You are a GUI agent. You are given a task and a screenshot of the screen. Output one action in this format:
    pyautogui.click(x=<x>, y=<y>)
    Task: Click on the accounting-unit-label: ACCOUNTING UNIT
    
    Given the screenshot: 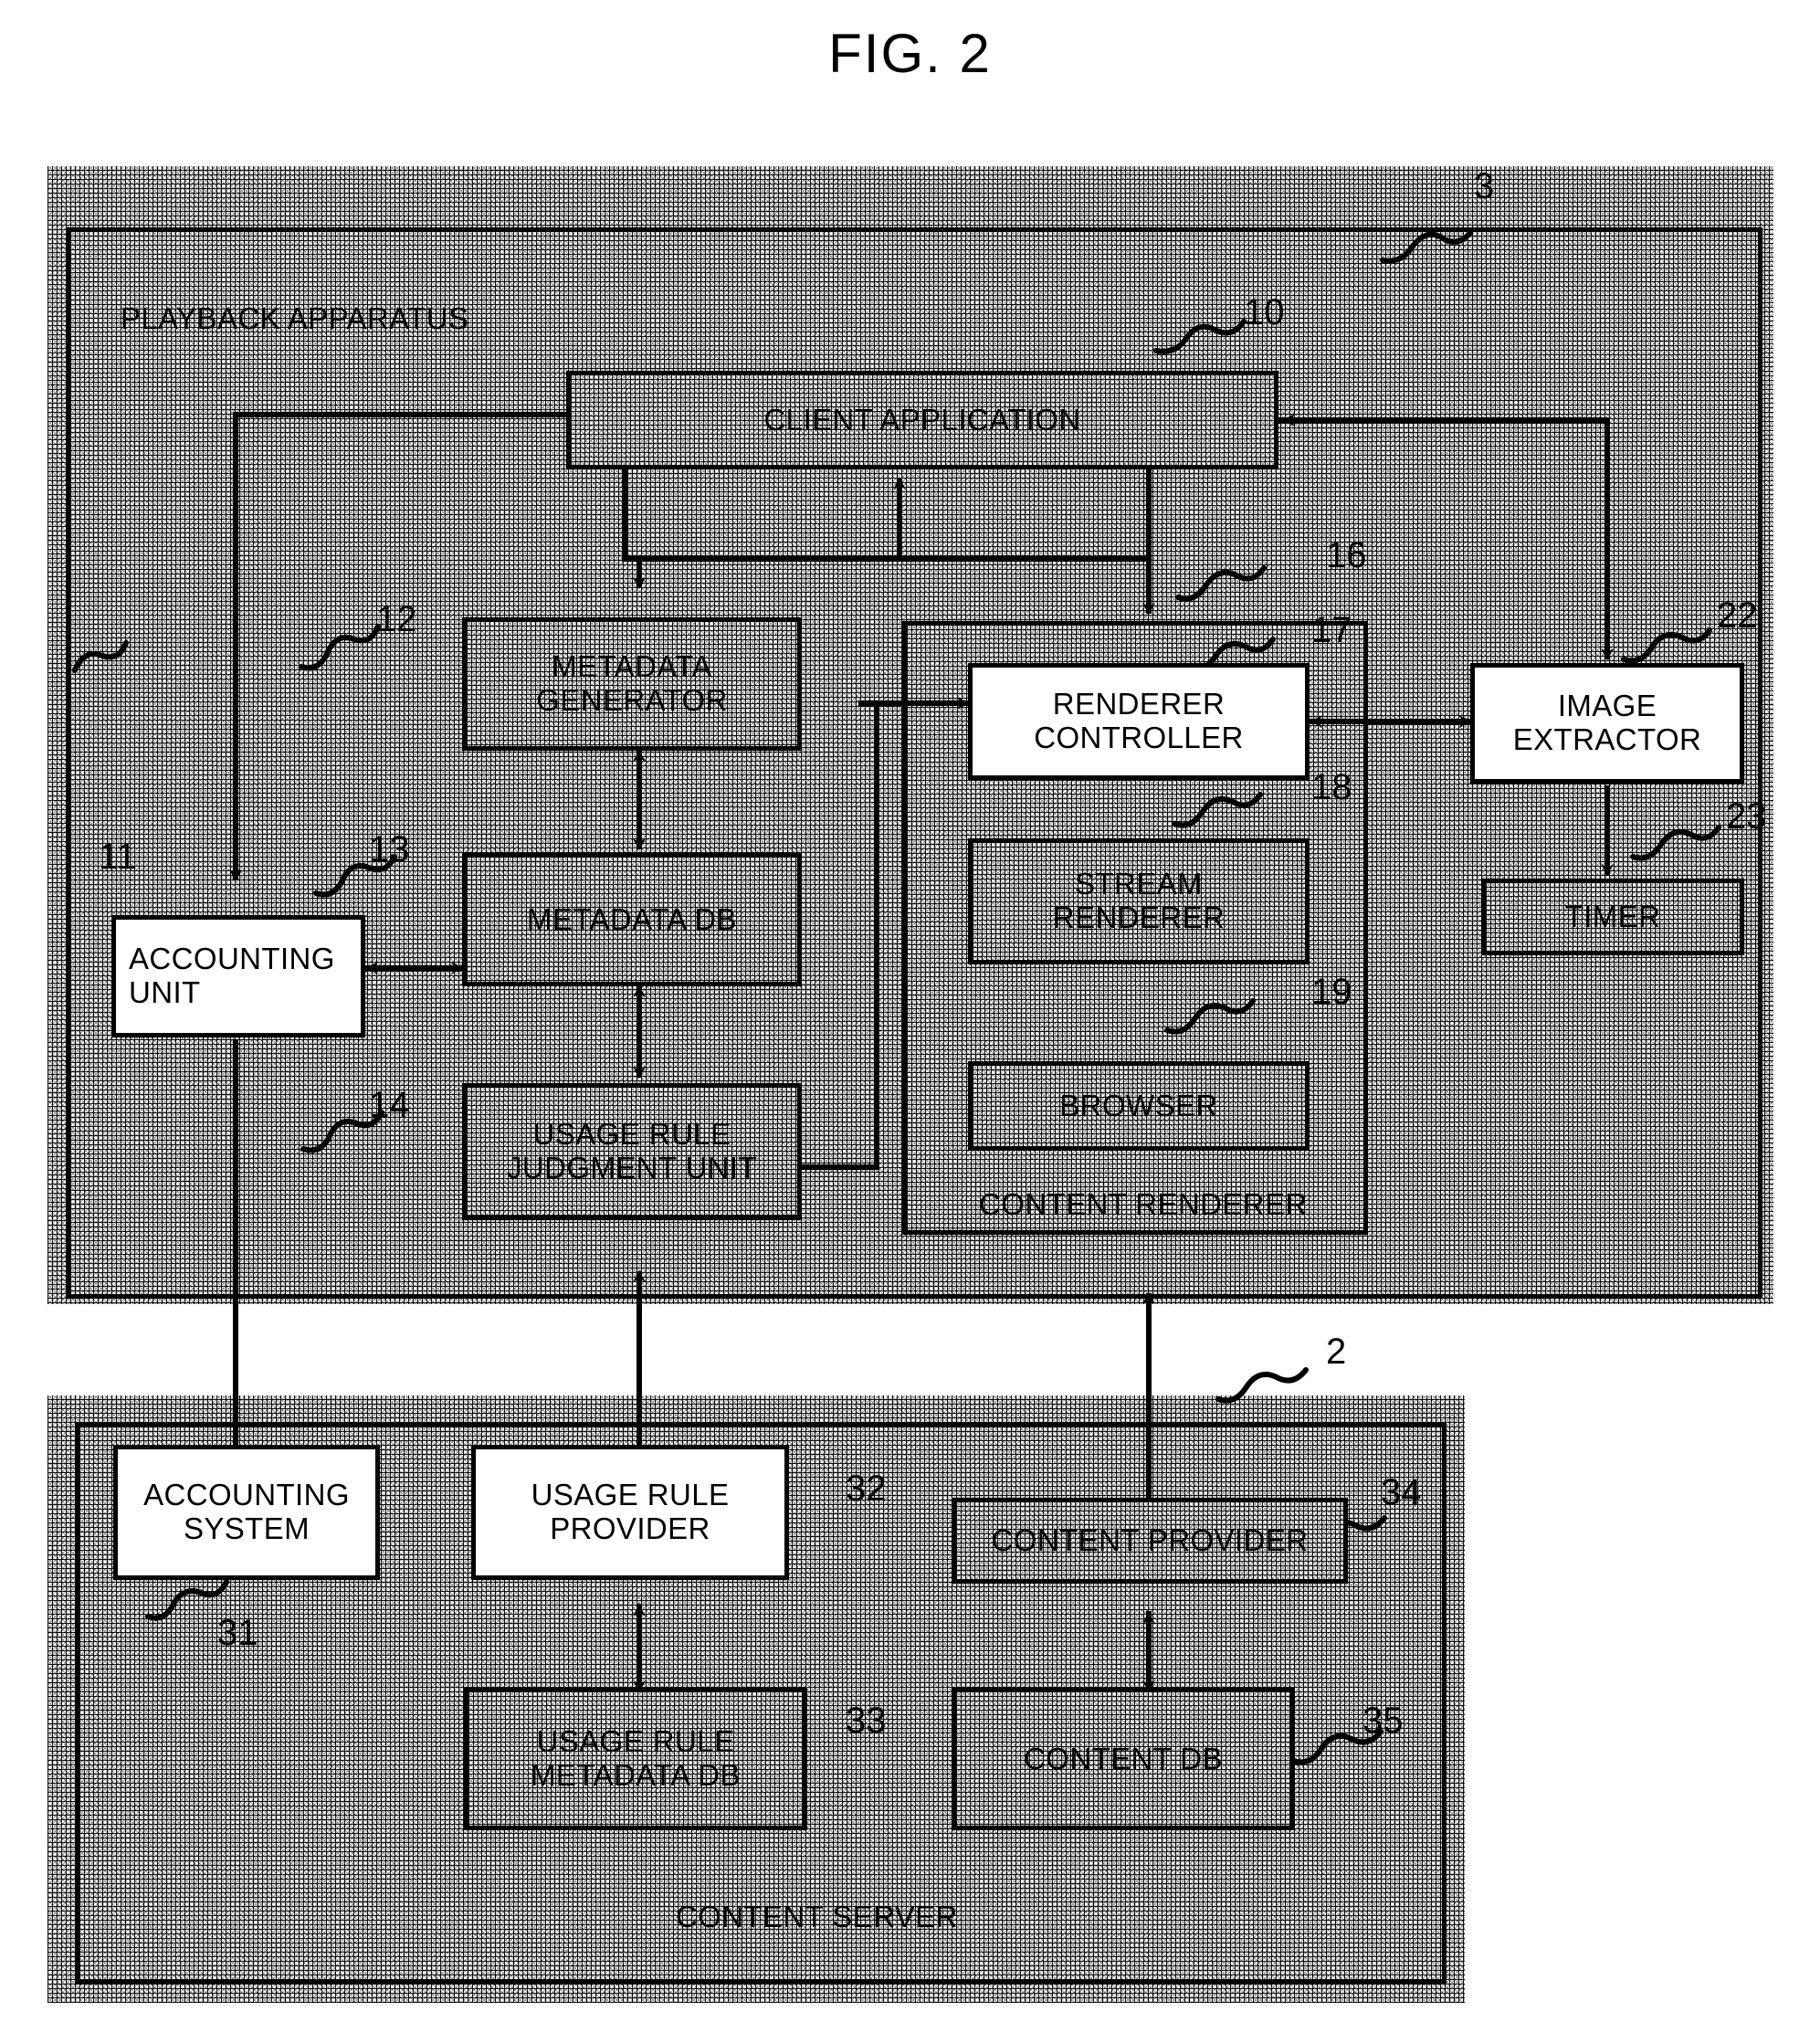 What is the action you would take?
    pyautogui.click(x=232, y=975)
    